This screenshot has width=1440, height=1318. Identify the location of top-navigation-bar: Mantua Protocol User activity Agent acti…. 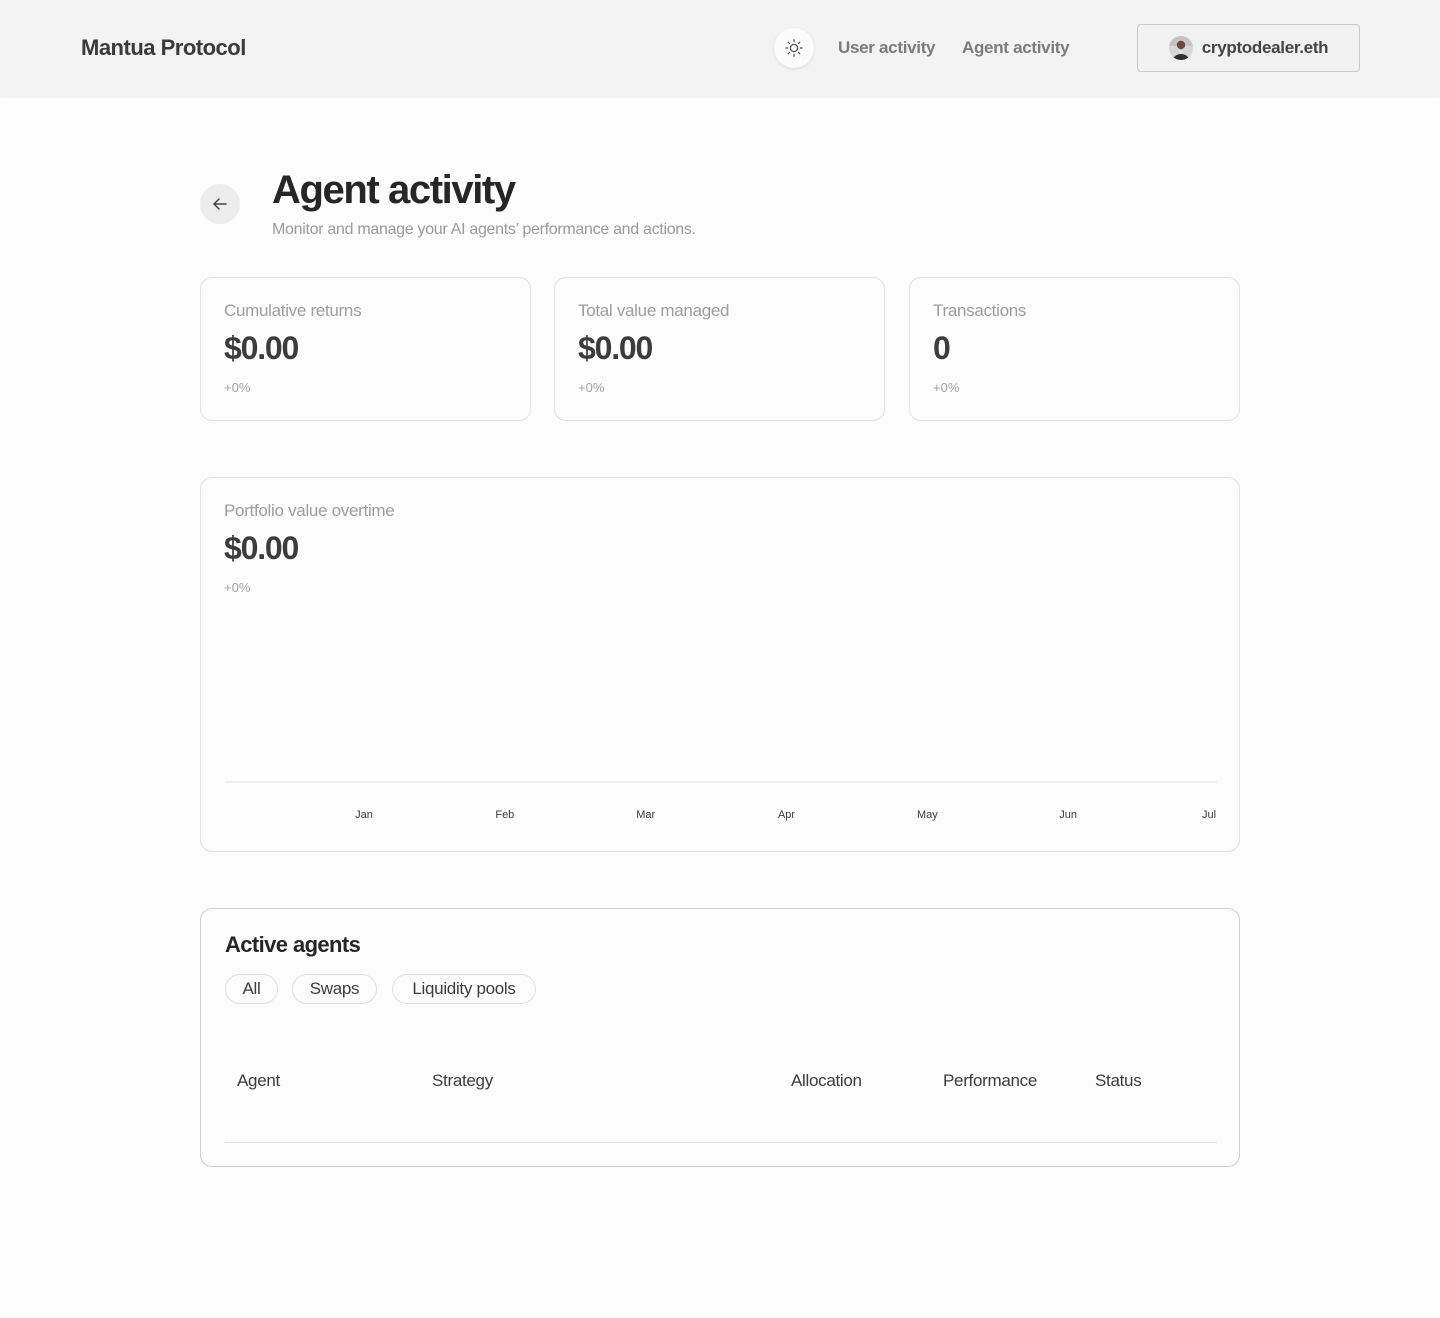
(720, 48).